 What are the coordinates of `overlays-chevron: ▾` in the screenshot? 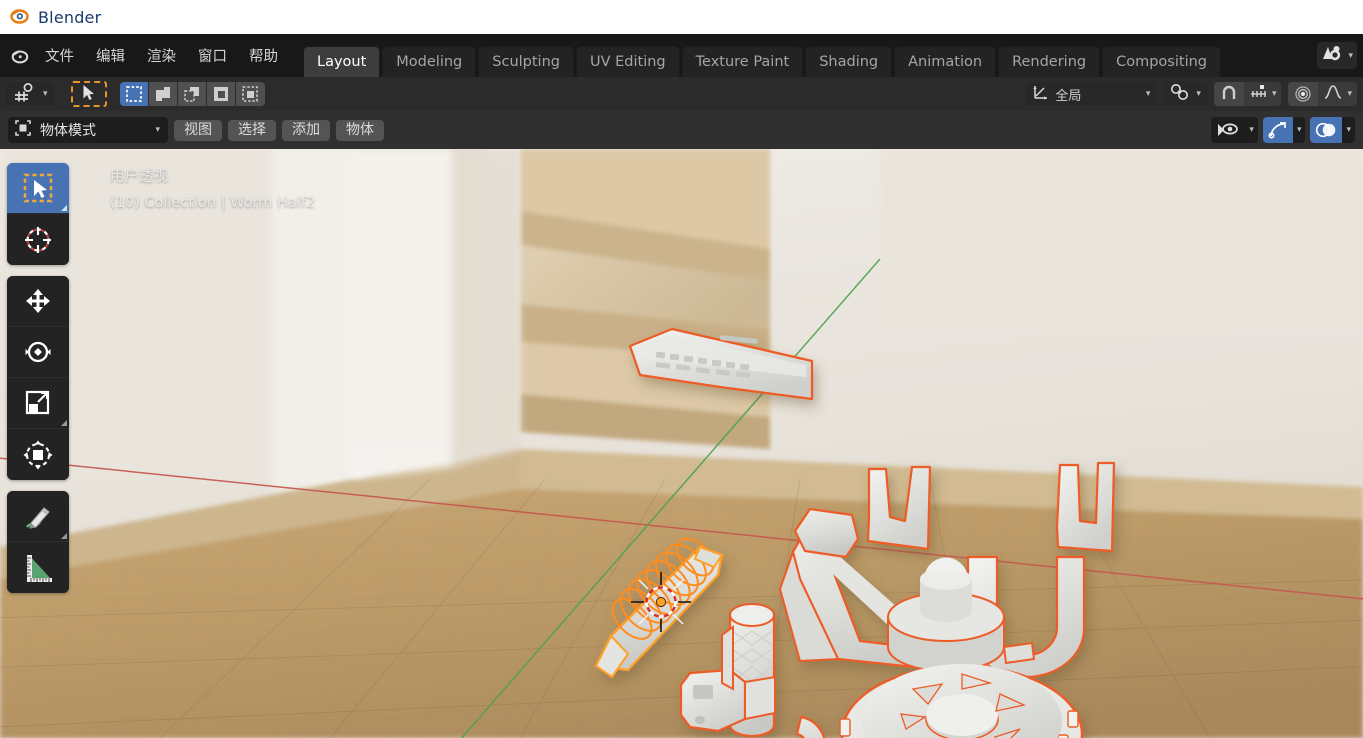 It's located at (1348, 130).